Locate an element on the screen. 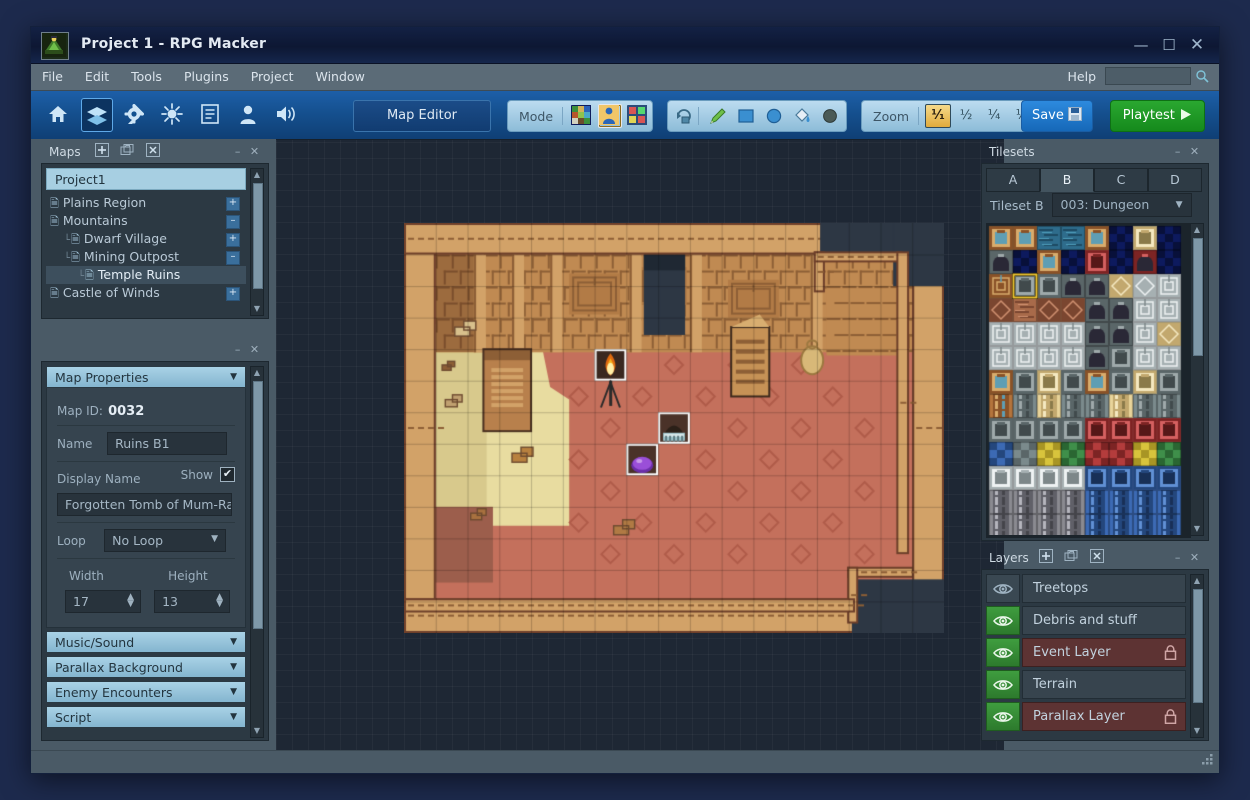 The width and height of the screenshot is (1250, 800). menu-item-help: Help is located at coordinates (1082, 76).